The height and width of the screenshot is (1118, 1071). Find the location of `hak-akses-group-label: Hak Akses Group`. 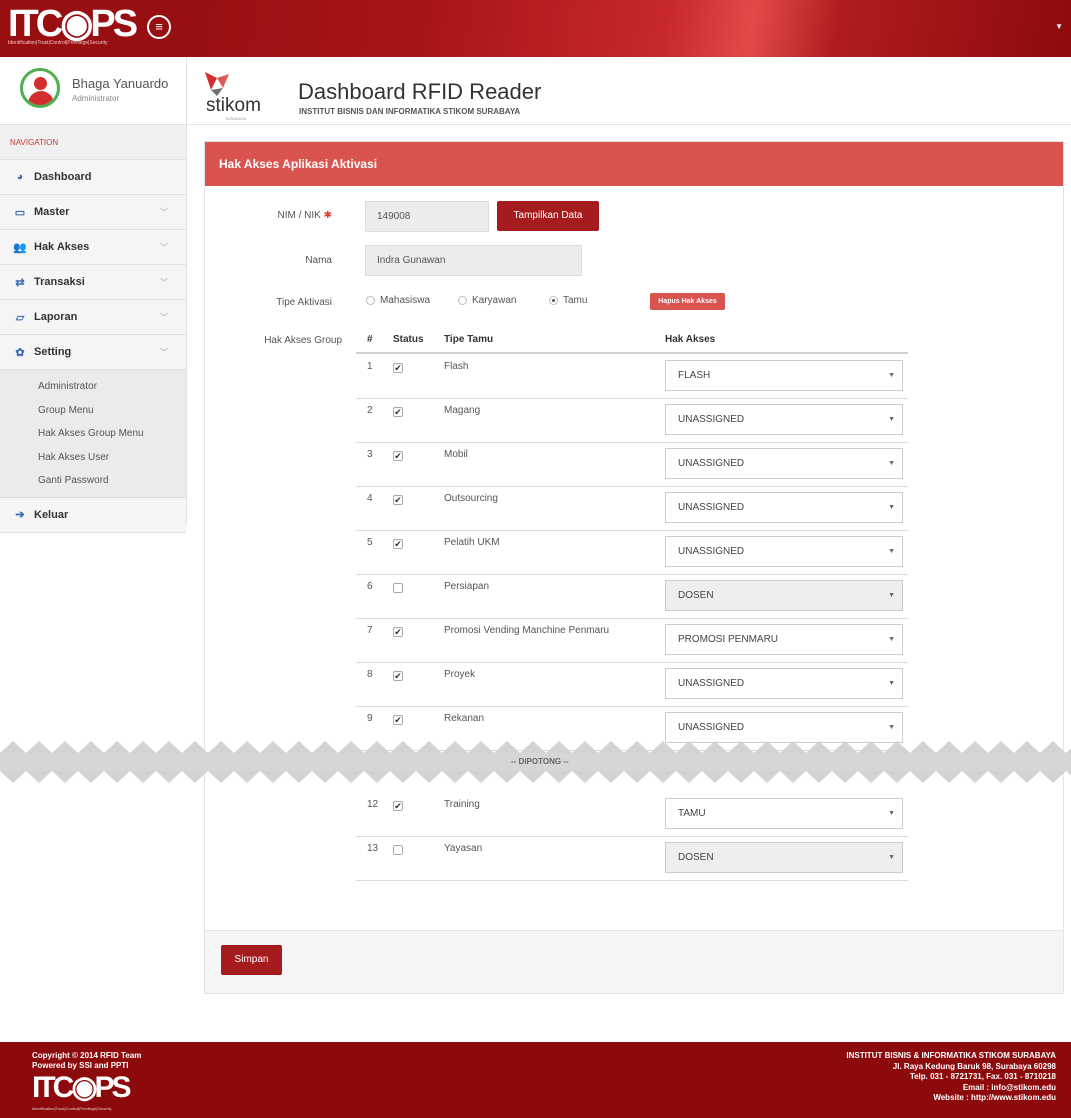

hak-akses-group-label: Hak Akses Group is located at coordinates (303, 340).